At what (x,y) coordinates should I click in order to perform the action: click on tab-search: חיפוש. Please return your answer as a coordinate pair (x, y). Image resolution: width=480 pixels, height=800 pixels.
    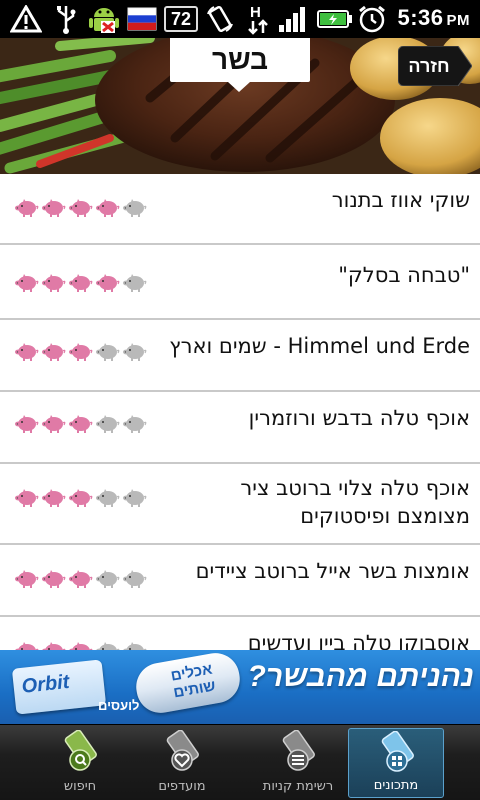
    Looking at the image, I should click on (80, 763).